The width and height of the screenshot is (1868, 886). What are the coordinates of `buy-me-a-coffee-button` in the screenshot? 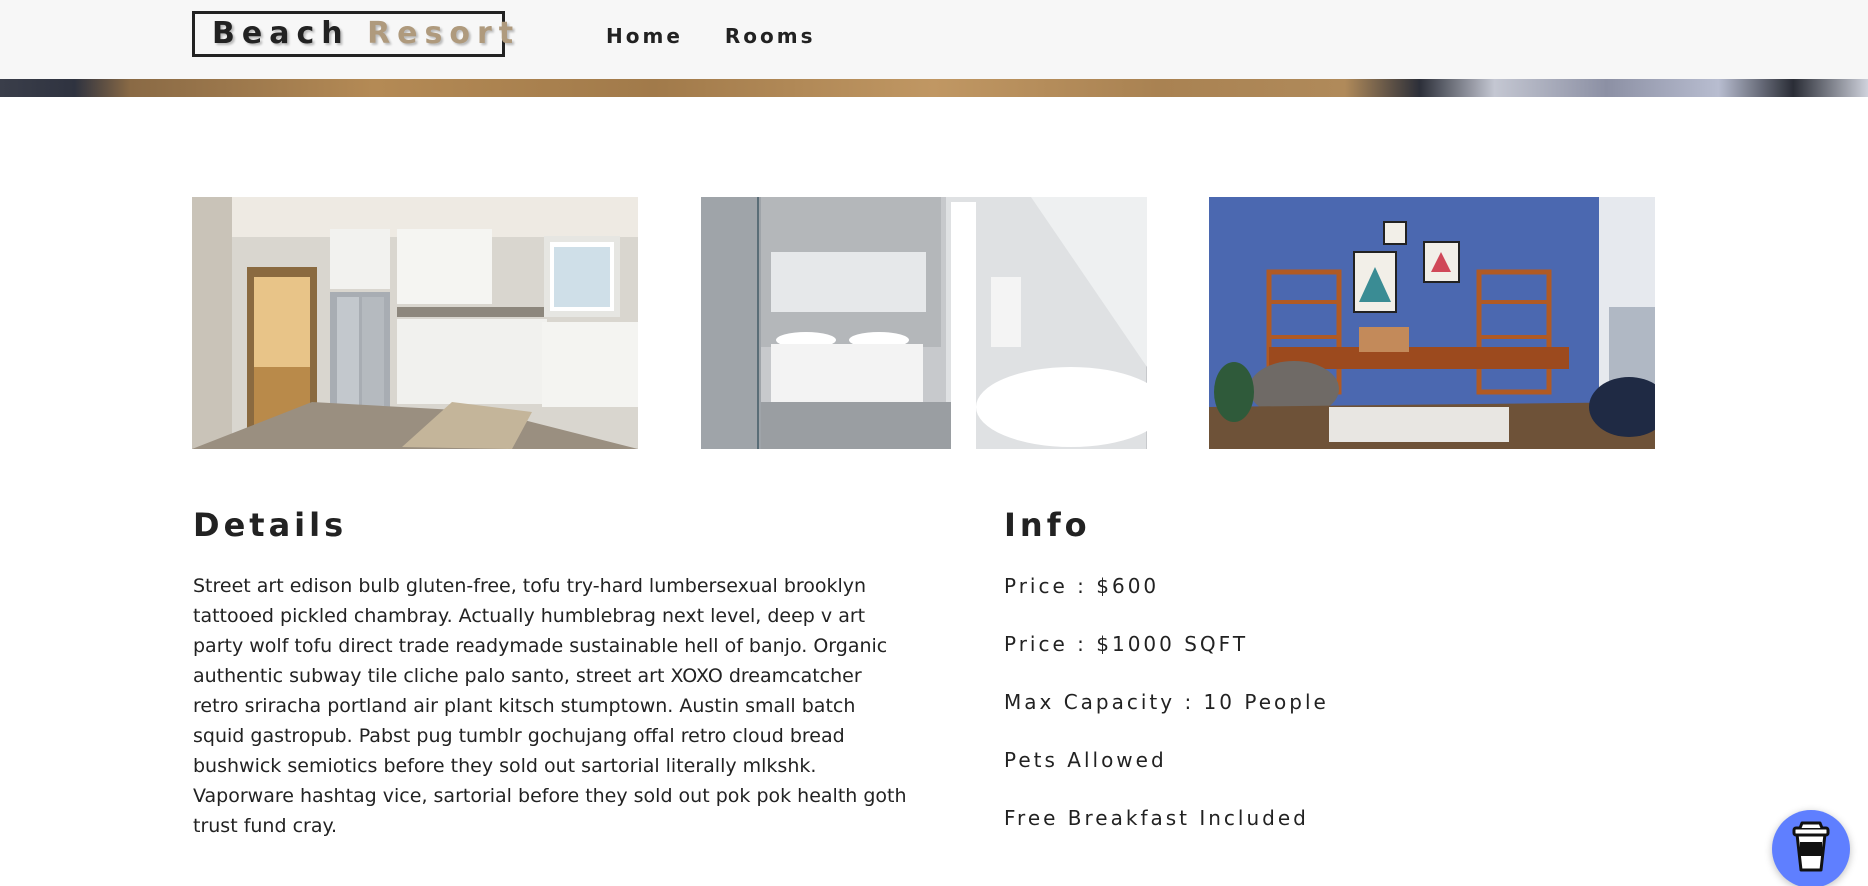 It's located at (1811, 848).